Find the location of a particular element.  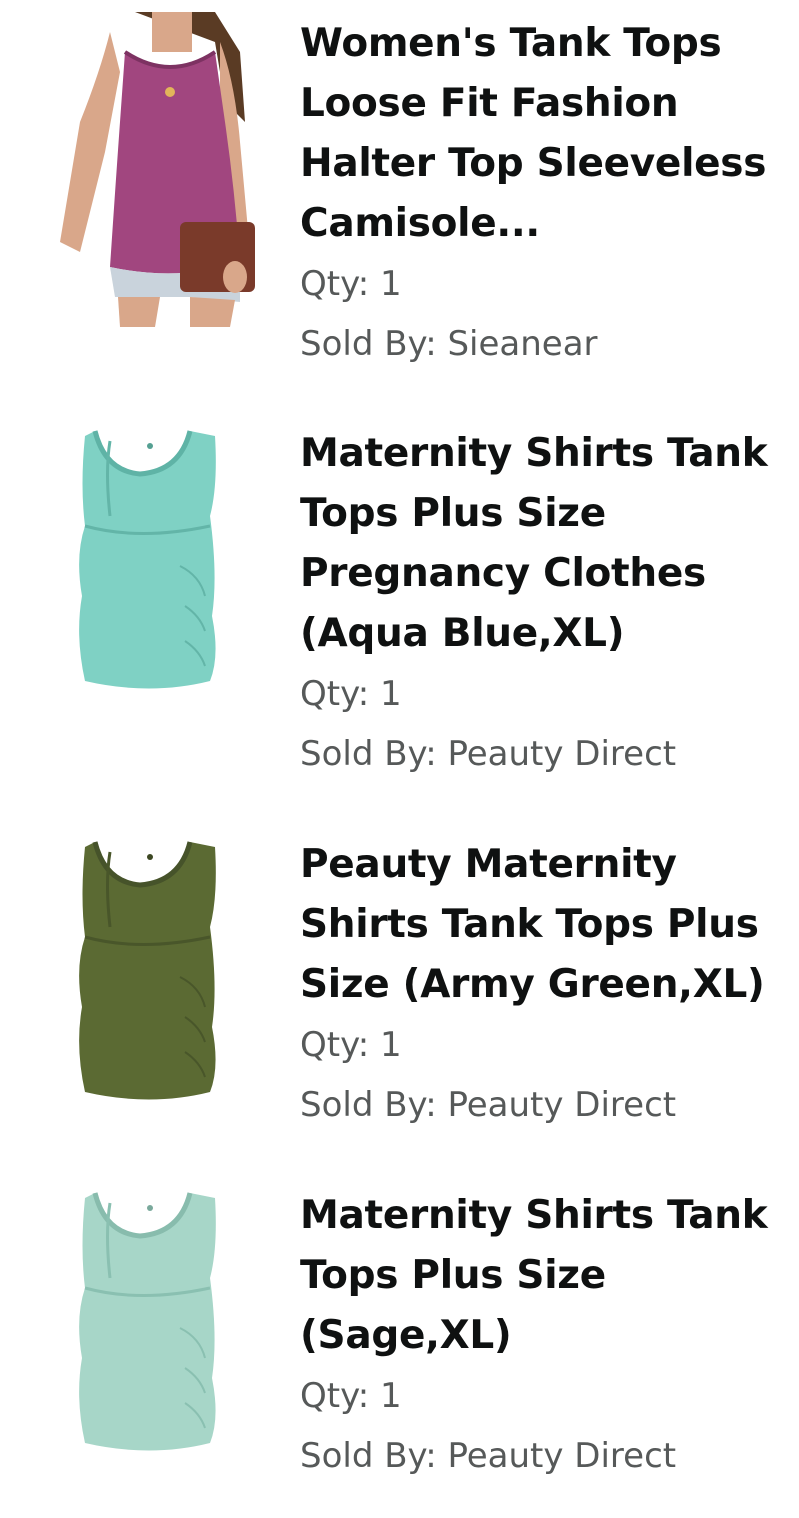

sage-maternity-tank-photo-icon is located at coordinates (147, 1321).